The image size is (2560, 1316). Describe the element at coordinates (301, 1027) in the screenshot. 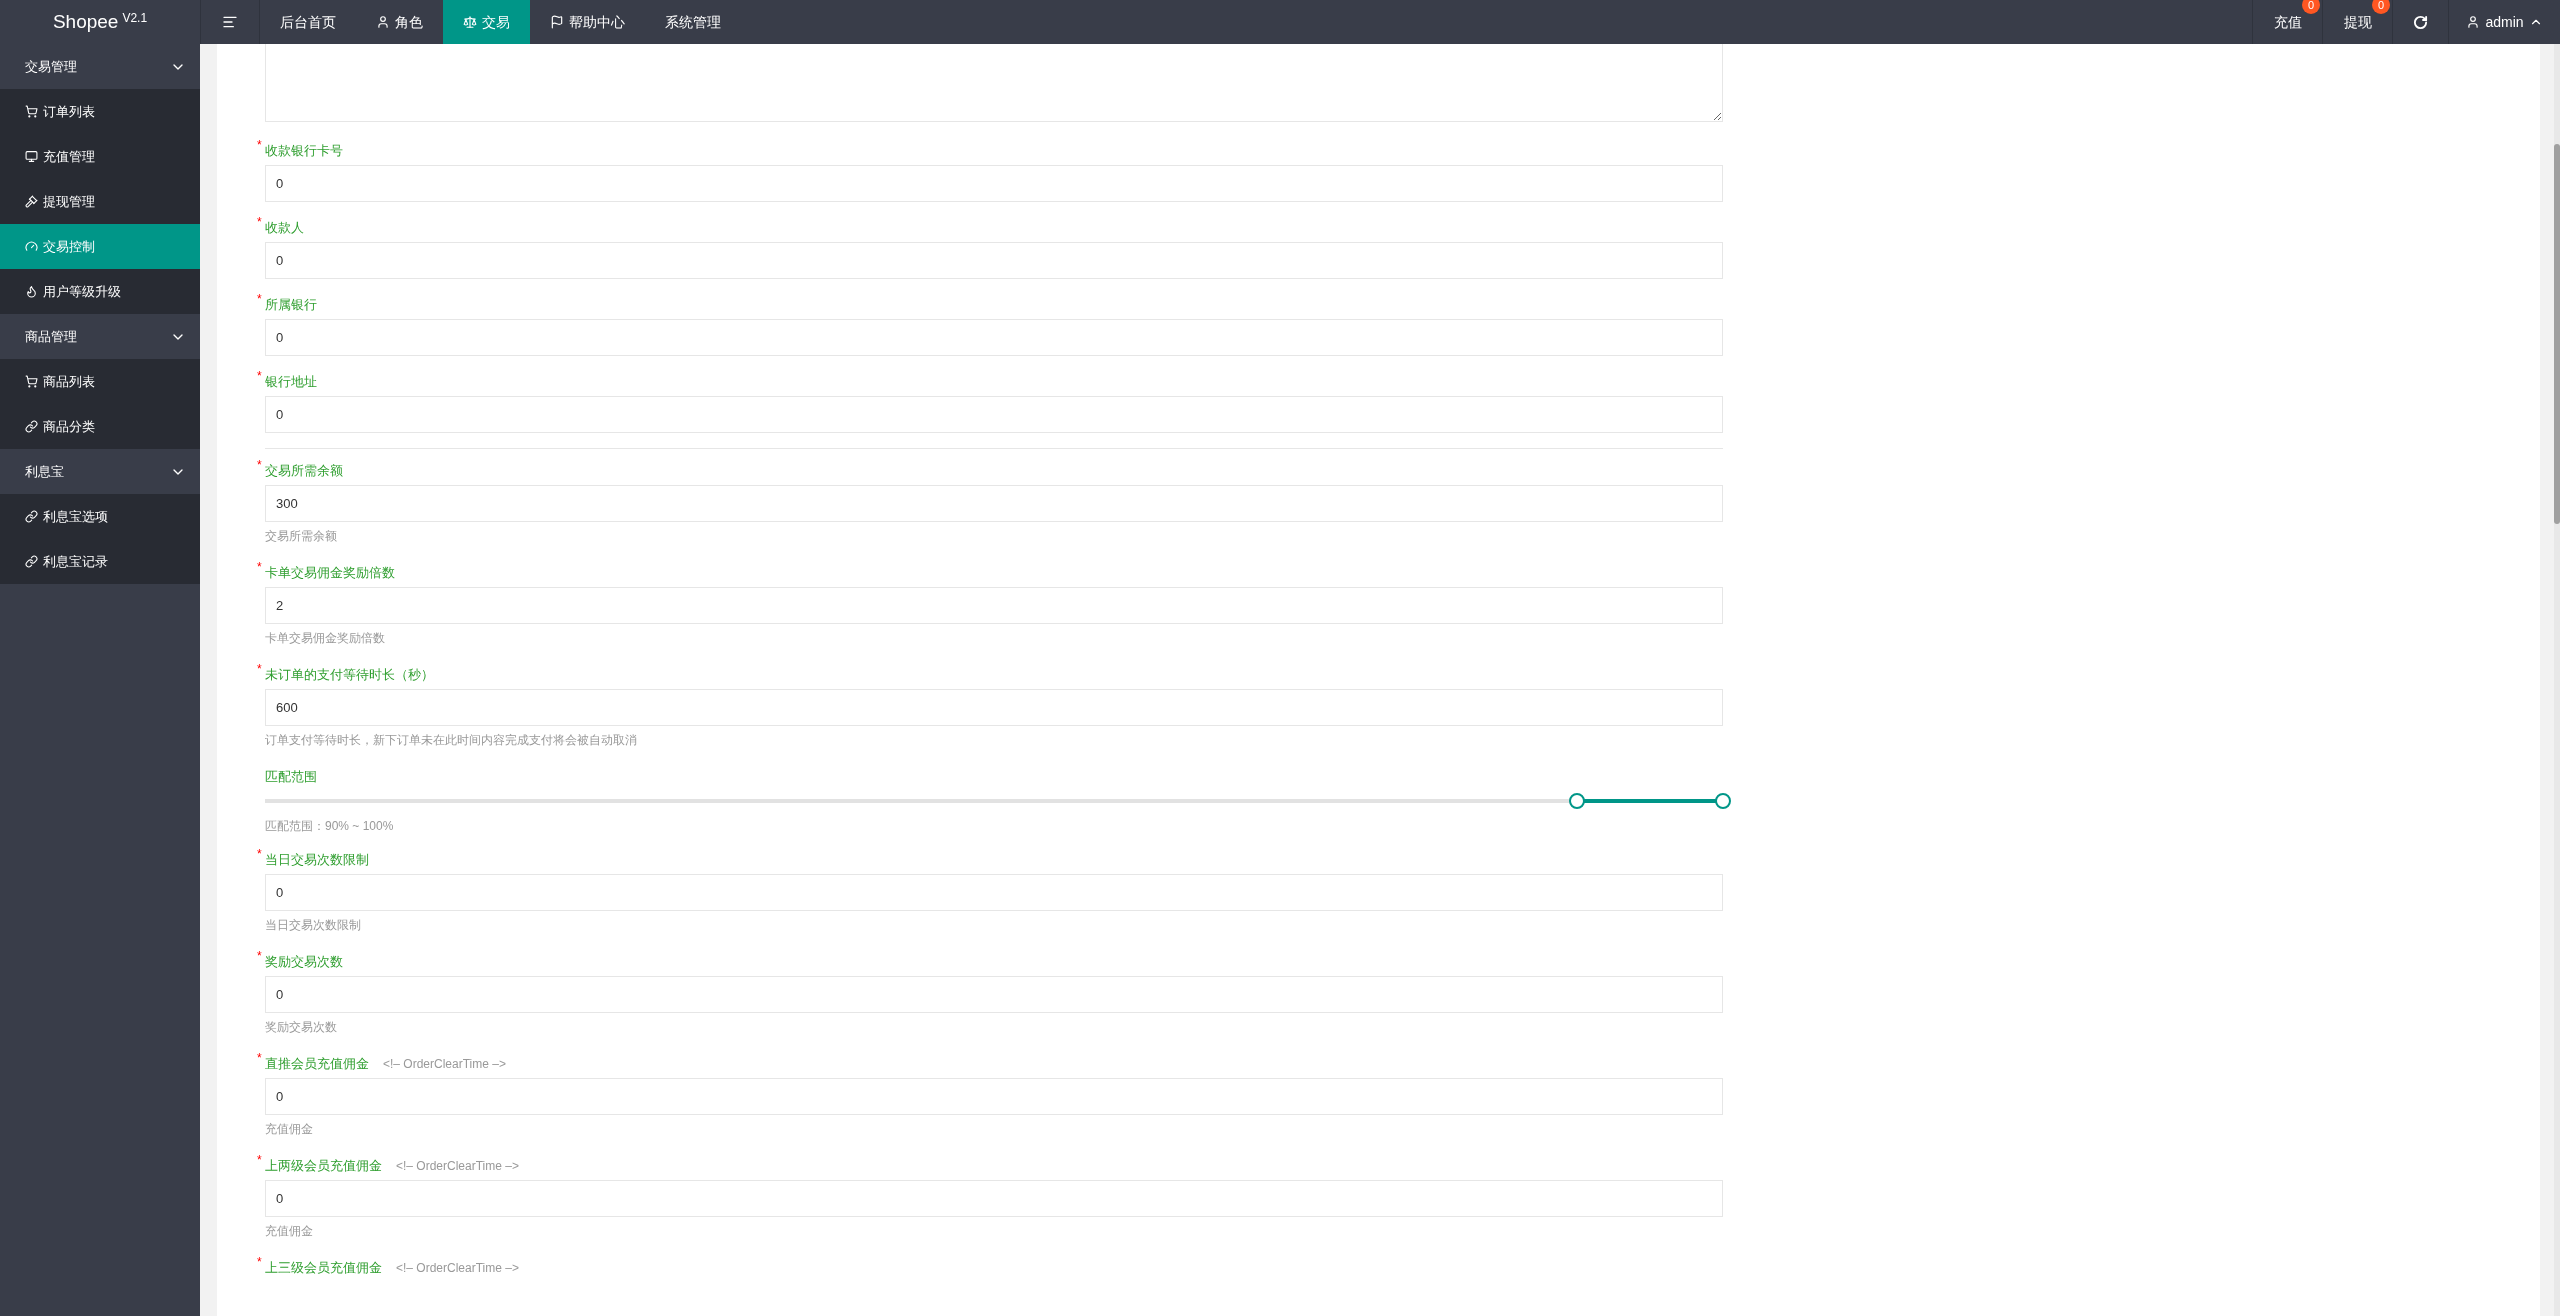

I see `help-text: 奖励交易次数` at that location.